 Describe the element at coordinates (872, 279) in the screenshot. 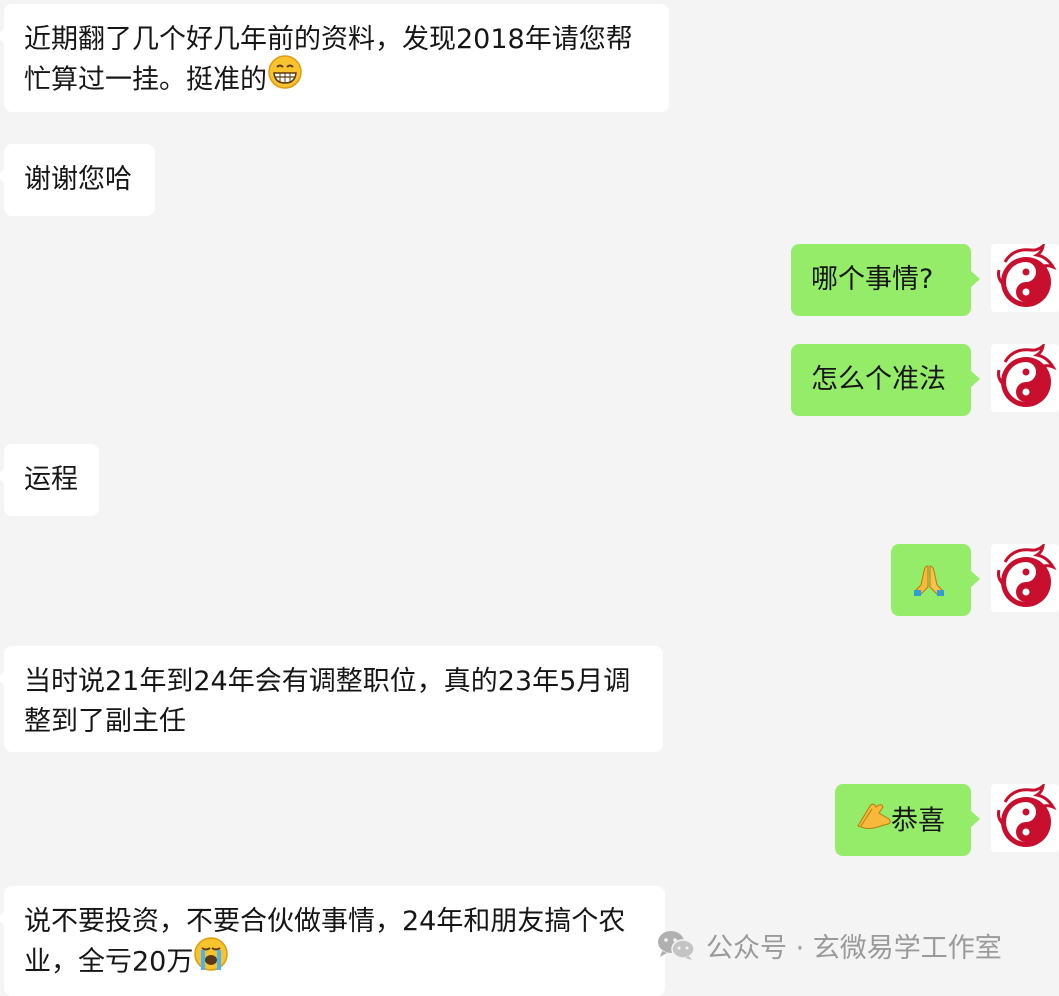

I see `message-text: 哪个事情?` at that location.